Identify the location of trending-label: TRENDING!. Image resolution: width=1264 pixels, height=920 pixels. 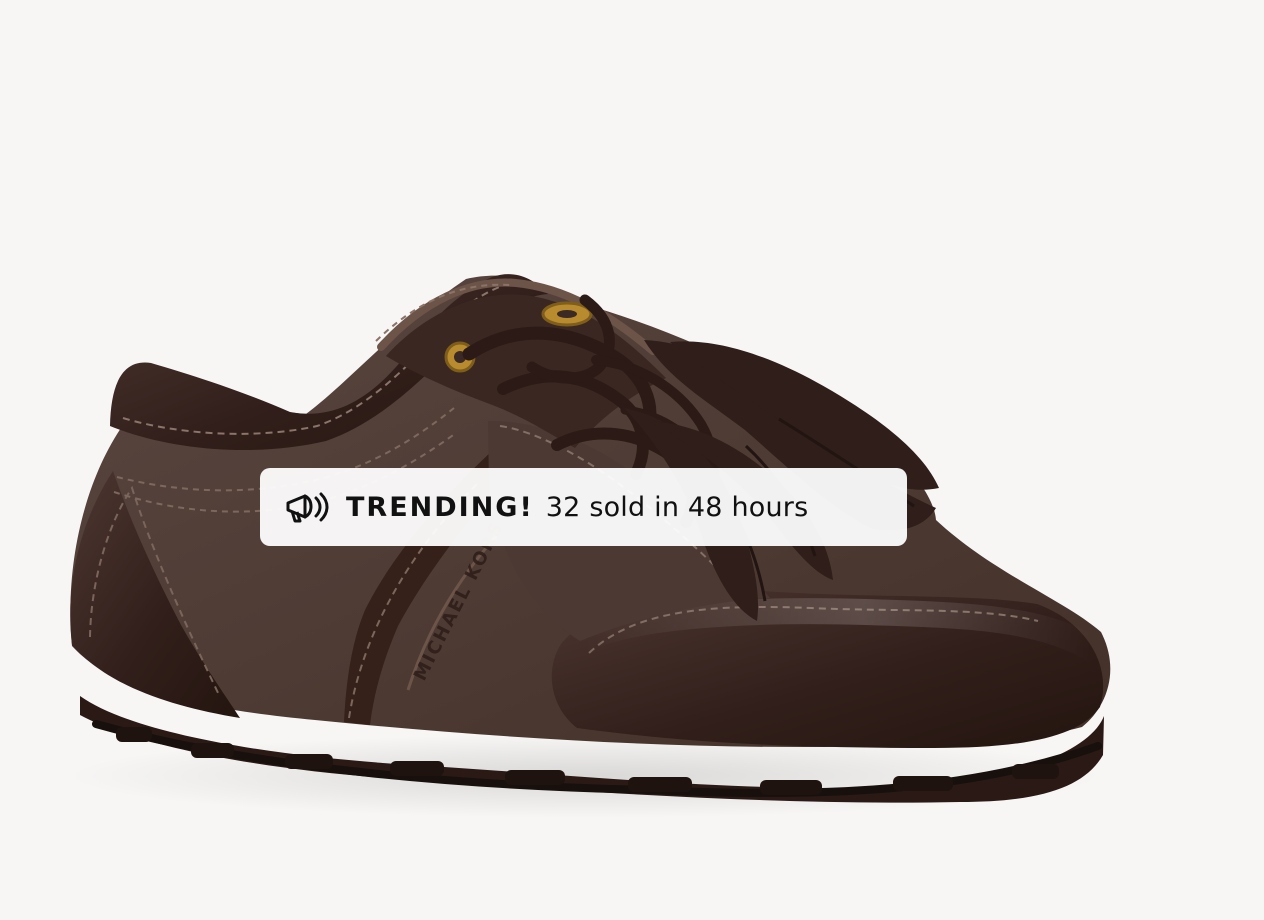
(440, 507).